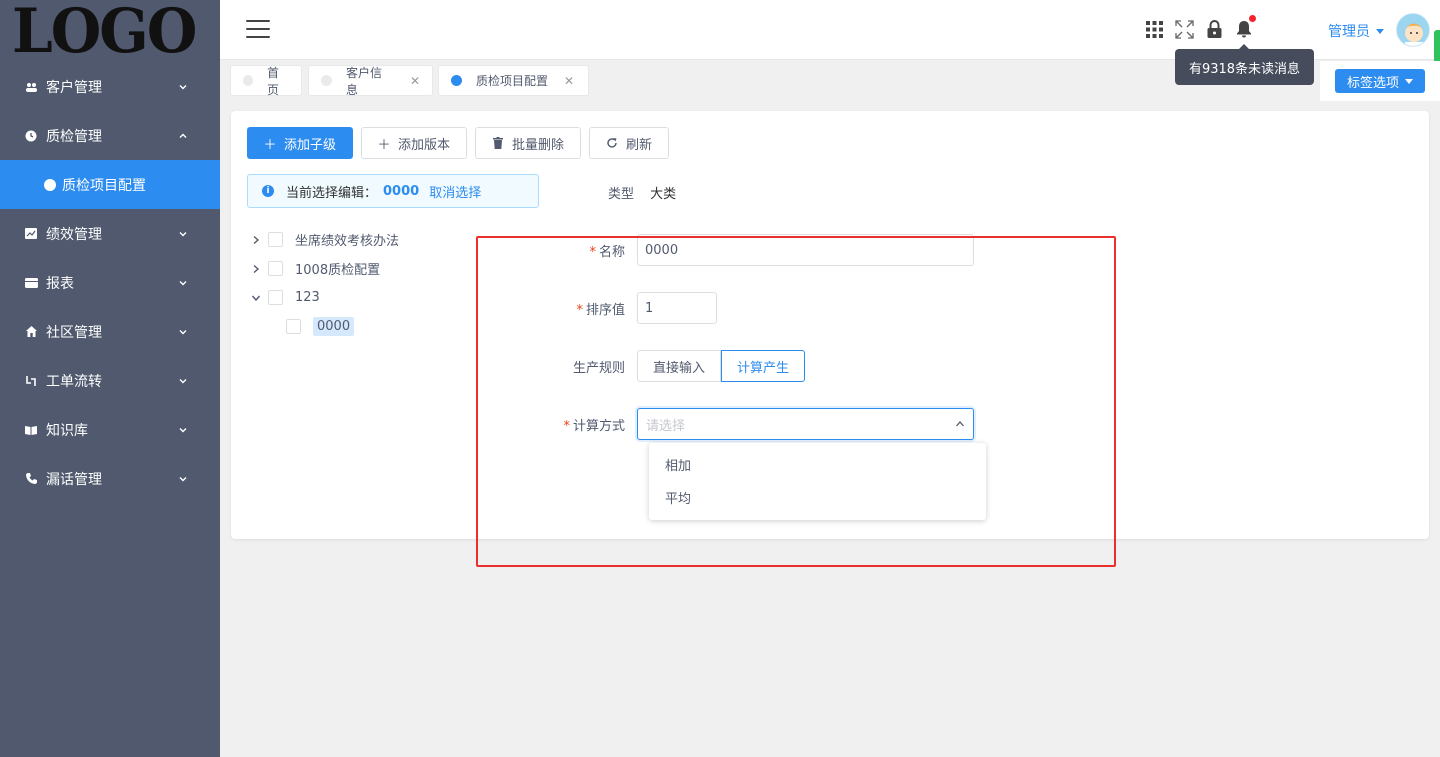 This screenshot has width=1440, height=757. I want to click on form-row-sort: * 排序值 1, so click(624, 308).